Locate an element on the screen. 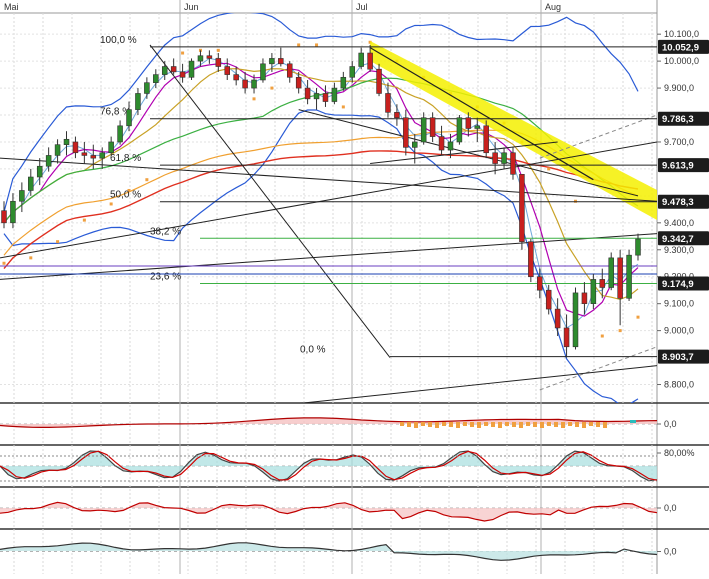 The image size is (709, 579). y-tick-label: 9.400,0 is located at coordinates (679, 223).